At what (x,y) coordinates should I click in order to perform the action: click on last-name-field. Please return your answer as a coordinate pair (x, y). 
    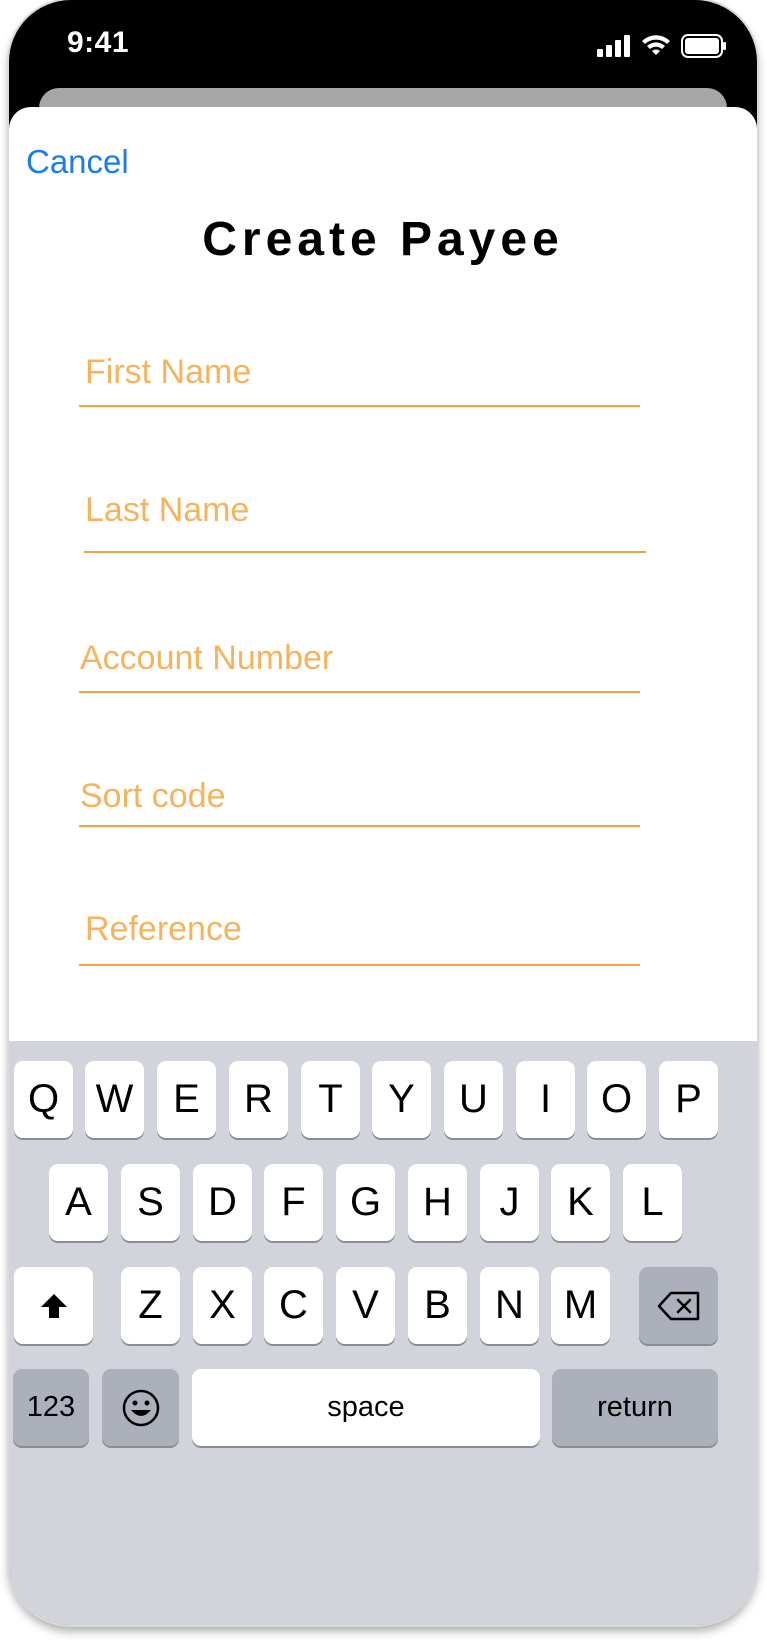
    Looking at the image, I should click on (365, 522).